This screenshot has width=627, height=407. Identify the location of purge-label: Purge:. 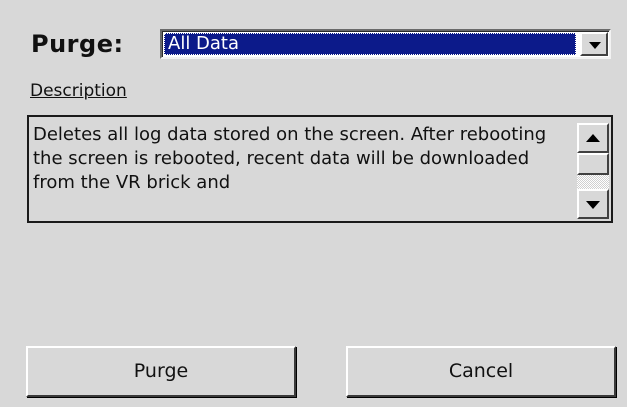
(77, 44).